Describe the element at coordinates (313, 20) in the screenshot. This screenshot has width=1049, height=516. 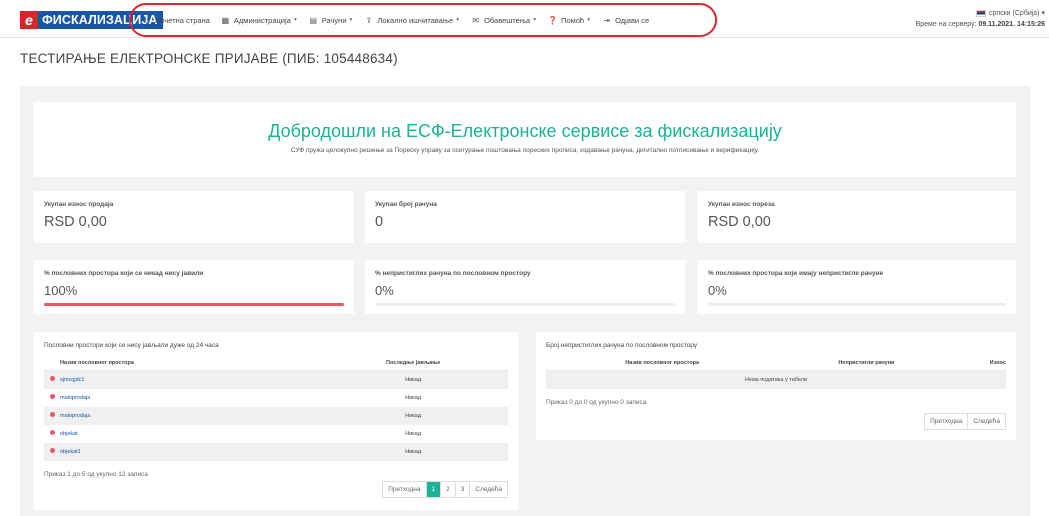
I see `list-icon: ▤` at that location.